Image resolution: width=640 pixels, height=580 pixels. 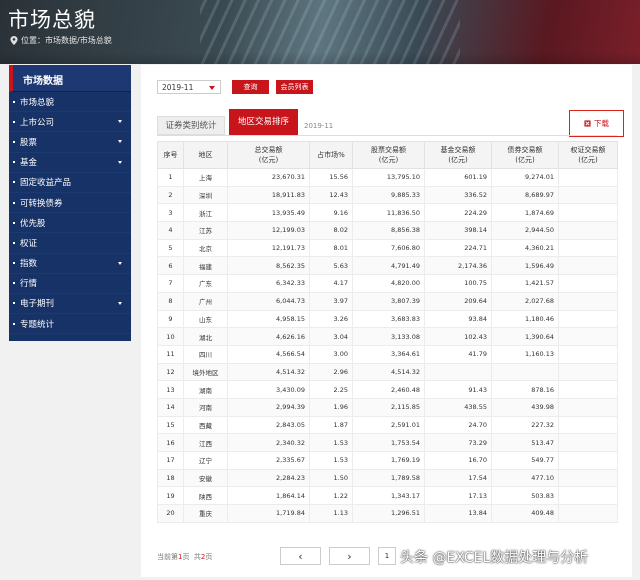 I want to click on table-cell: 14, so click(x=170, y=407).